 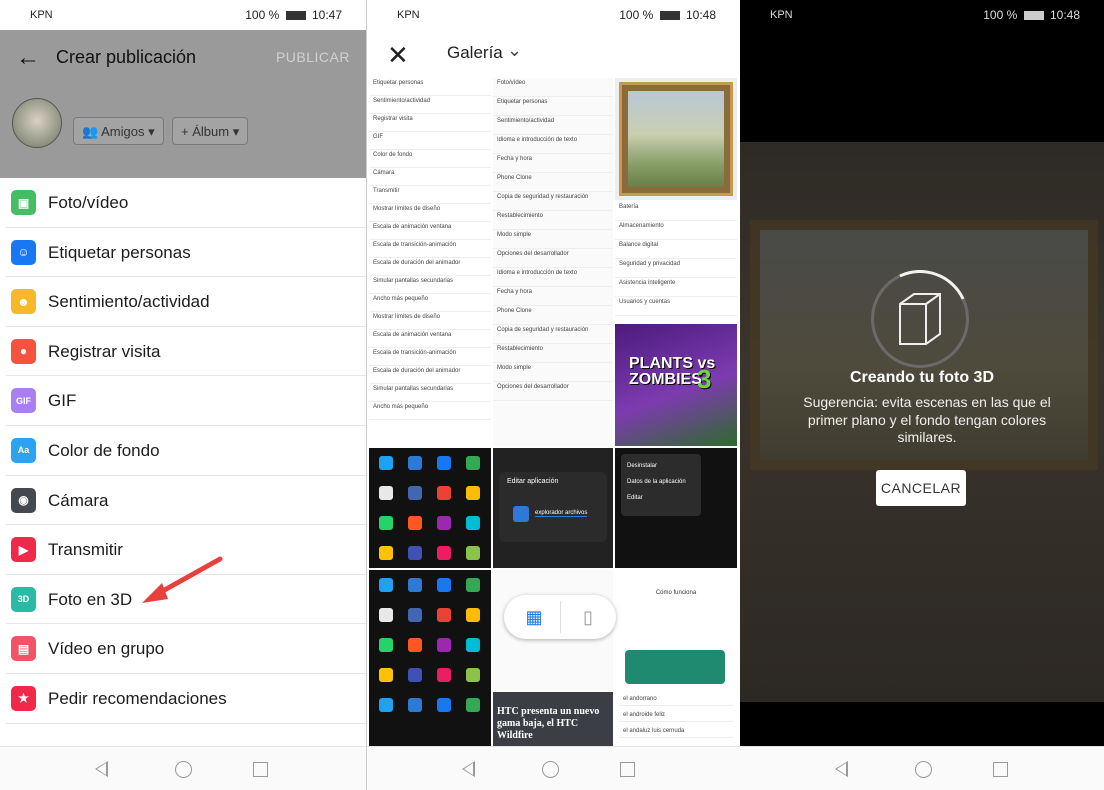 What do you see at coordinates (23, 698) in the screenshot?
I see `recommendations-icon: ★` at bounding box center [23, 698].